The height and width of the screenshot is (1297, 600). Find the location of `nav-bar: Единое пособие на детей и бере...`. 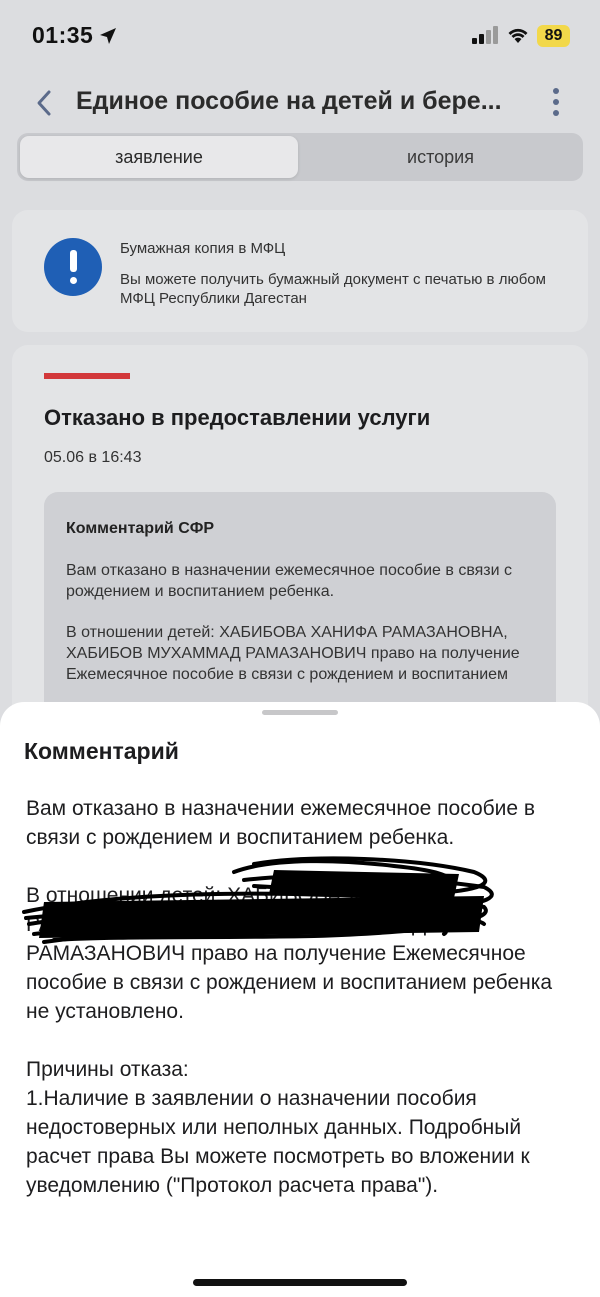

nav-bar: Единое пособие на детей и бере... is located at coordinates (300, 103).